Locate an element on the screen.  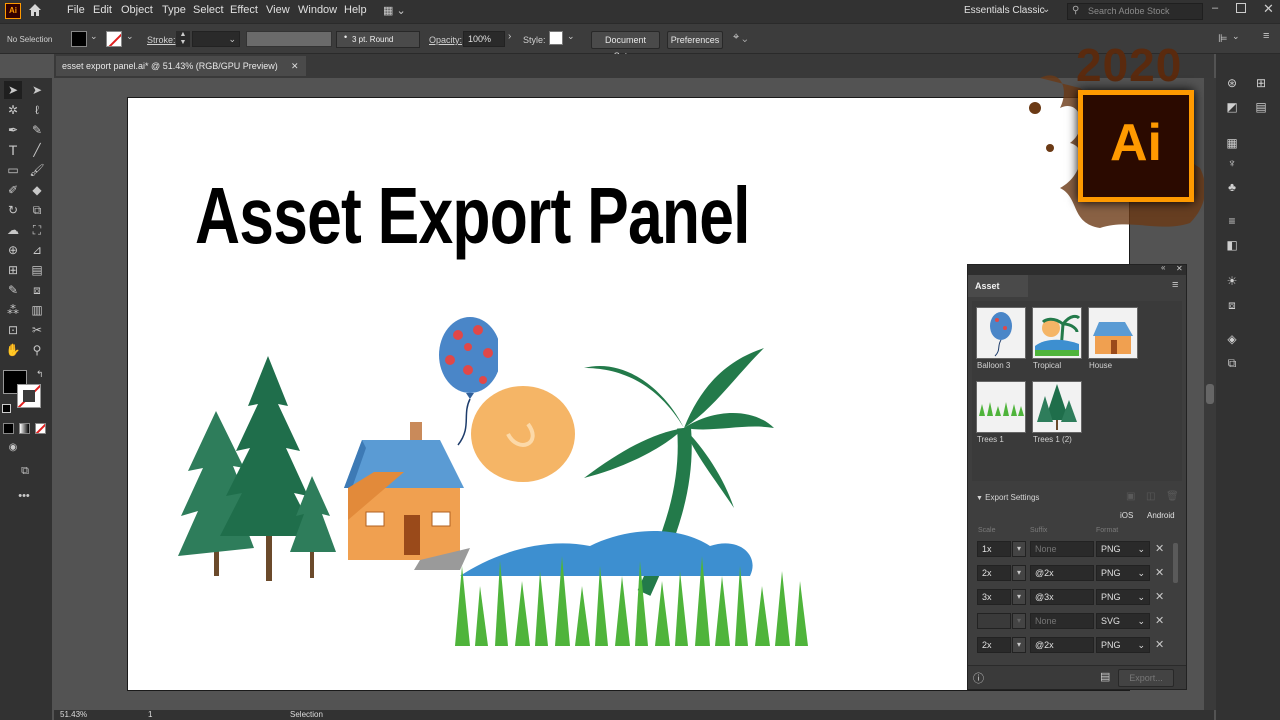
trash-icon: 🗑 is located at coordinates (1172, 496).